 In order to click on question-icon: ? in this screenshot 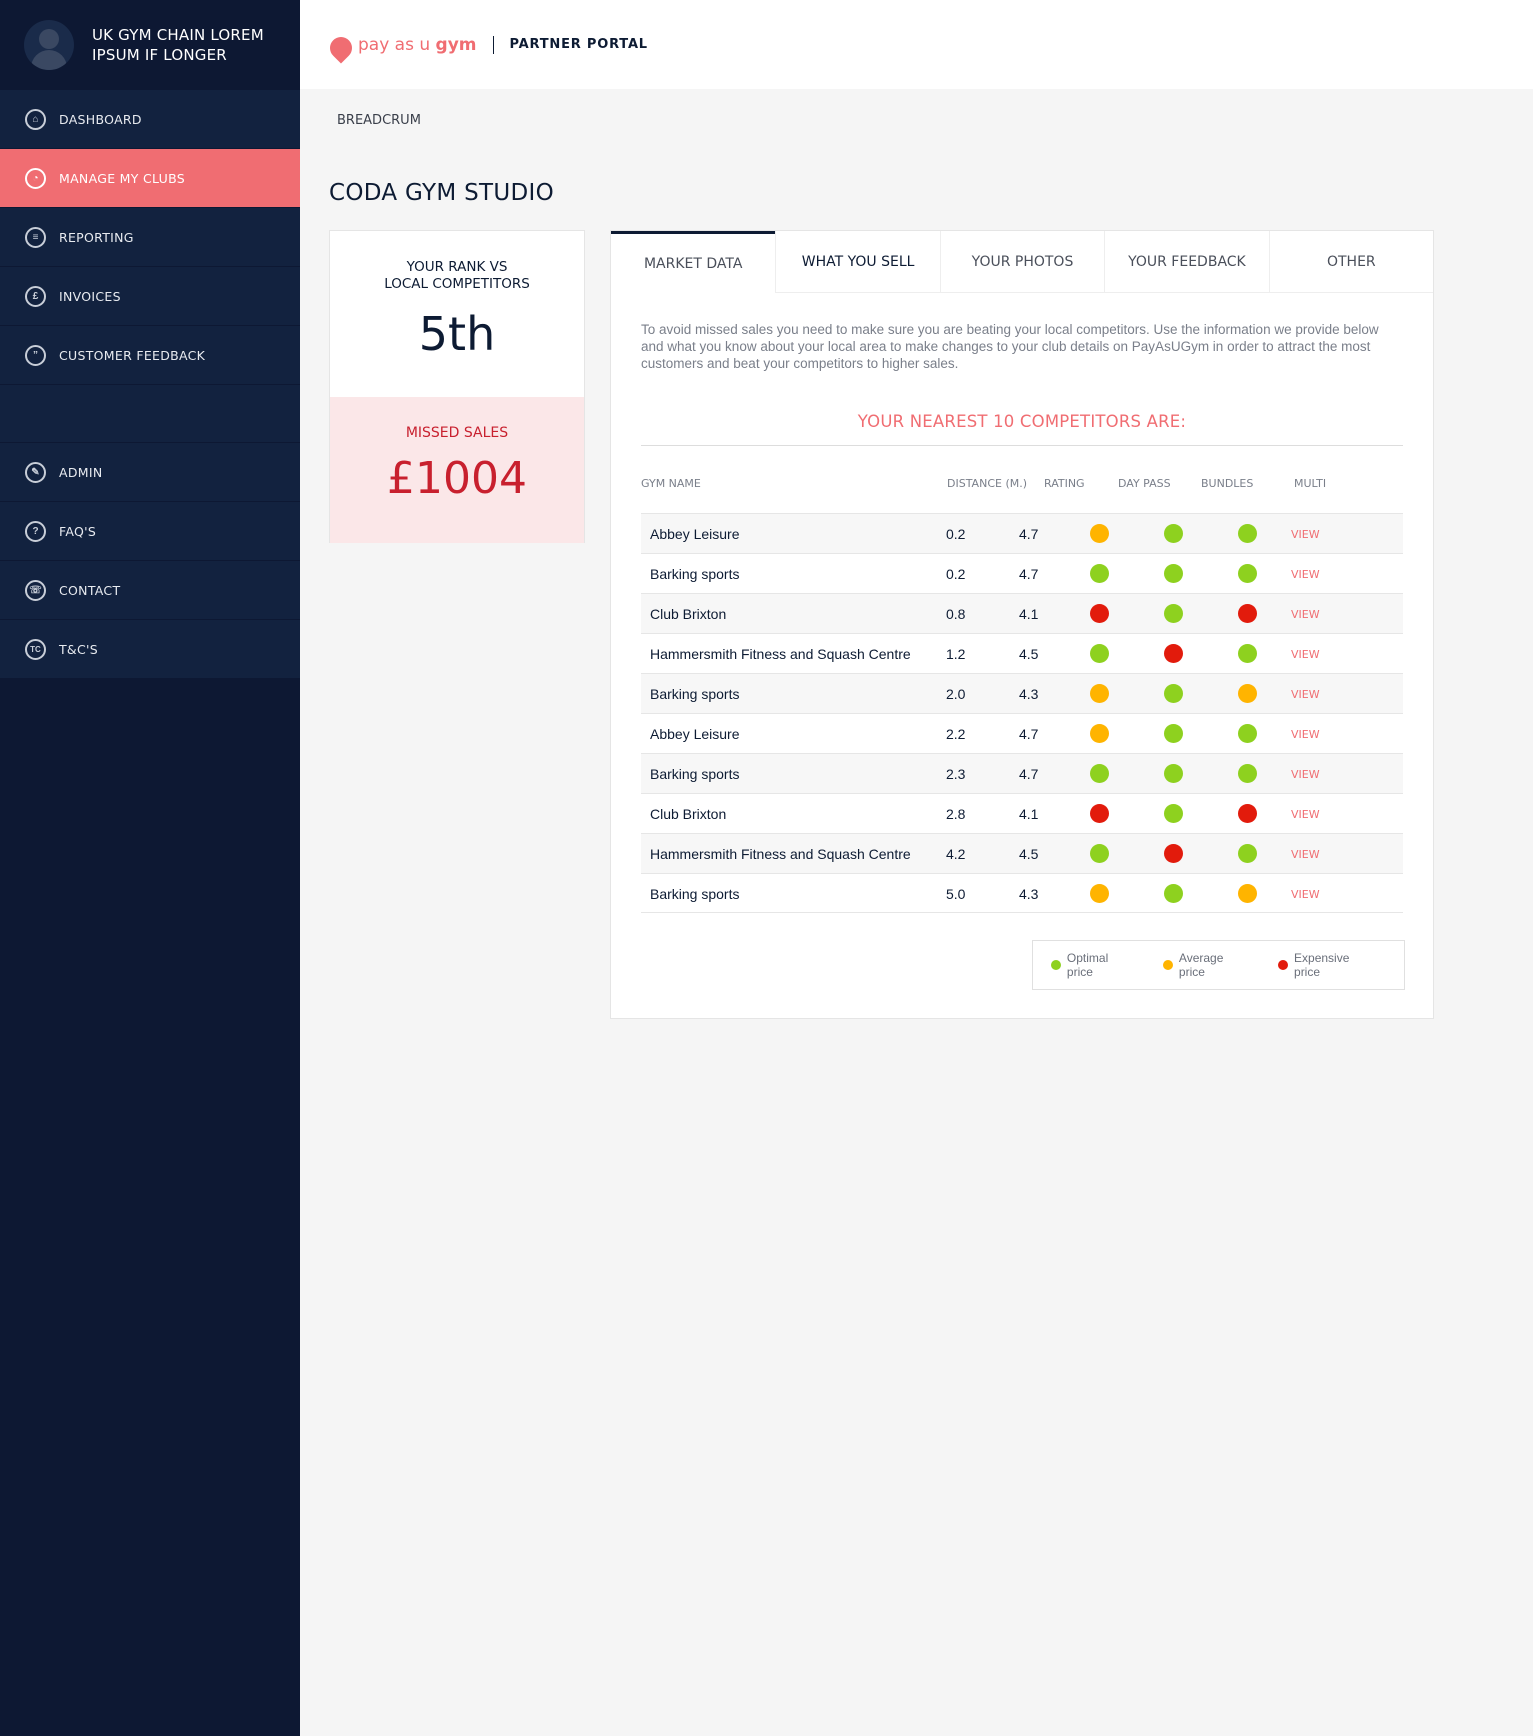, I will do `click(35, 531)`.